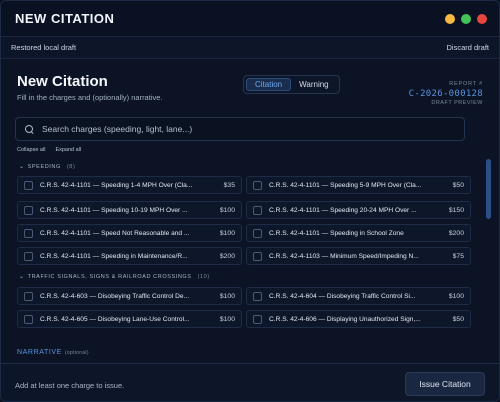 Image resolution: width=500 pixels, height=402 pixels. What do you see at coordinates (62, 81) in the screenshot?
I see `page-title: New Citation` at bounding box center [62, 81].